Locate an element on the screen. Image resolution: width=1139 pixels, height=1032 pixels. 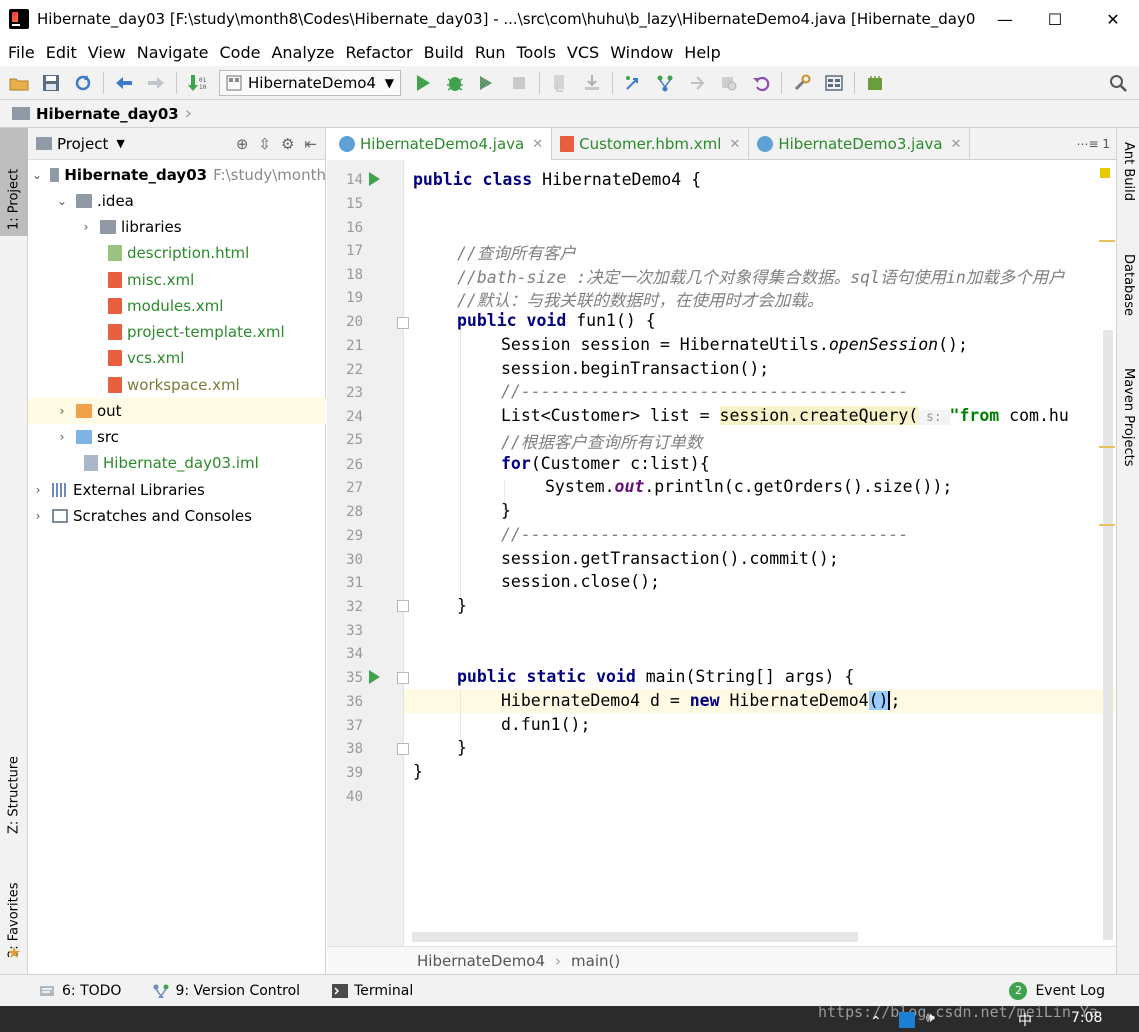
forward-arrow-icon is located at coordinates (156, 83).